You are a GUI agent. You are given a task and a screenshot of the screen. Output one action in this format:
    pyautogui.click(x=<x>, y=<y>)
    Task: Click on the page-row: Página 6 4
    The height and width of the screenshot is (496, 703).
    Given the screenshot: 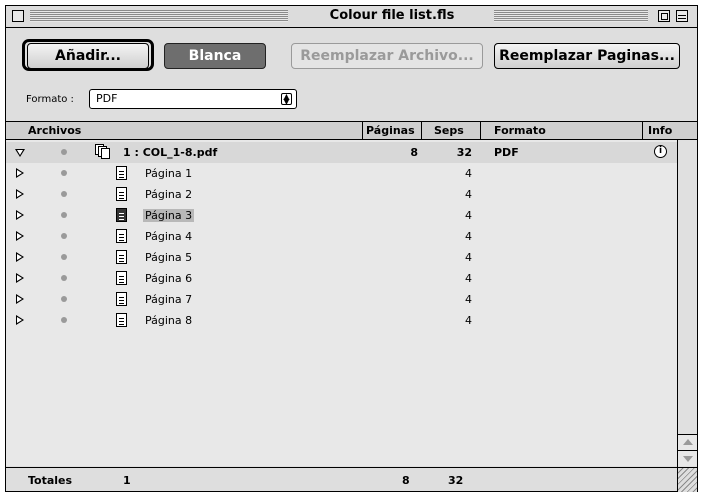 What is the action you would take?
    pyautogui.click(x=341, y=278)
    